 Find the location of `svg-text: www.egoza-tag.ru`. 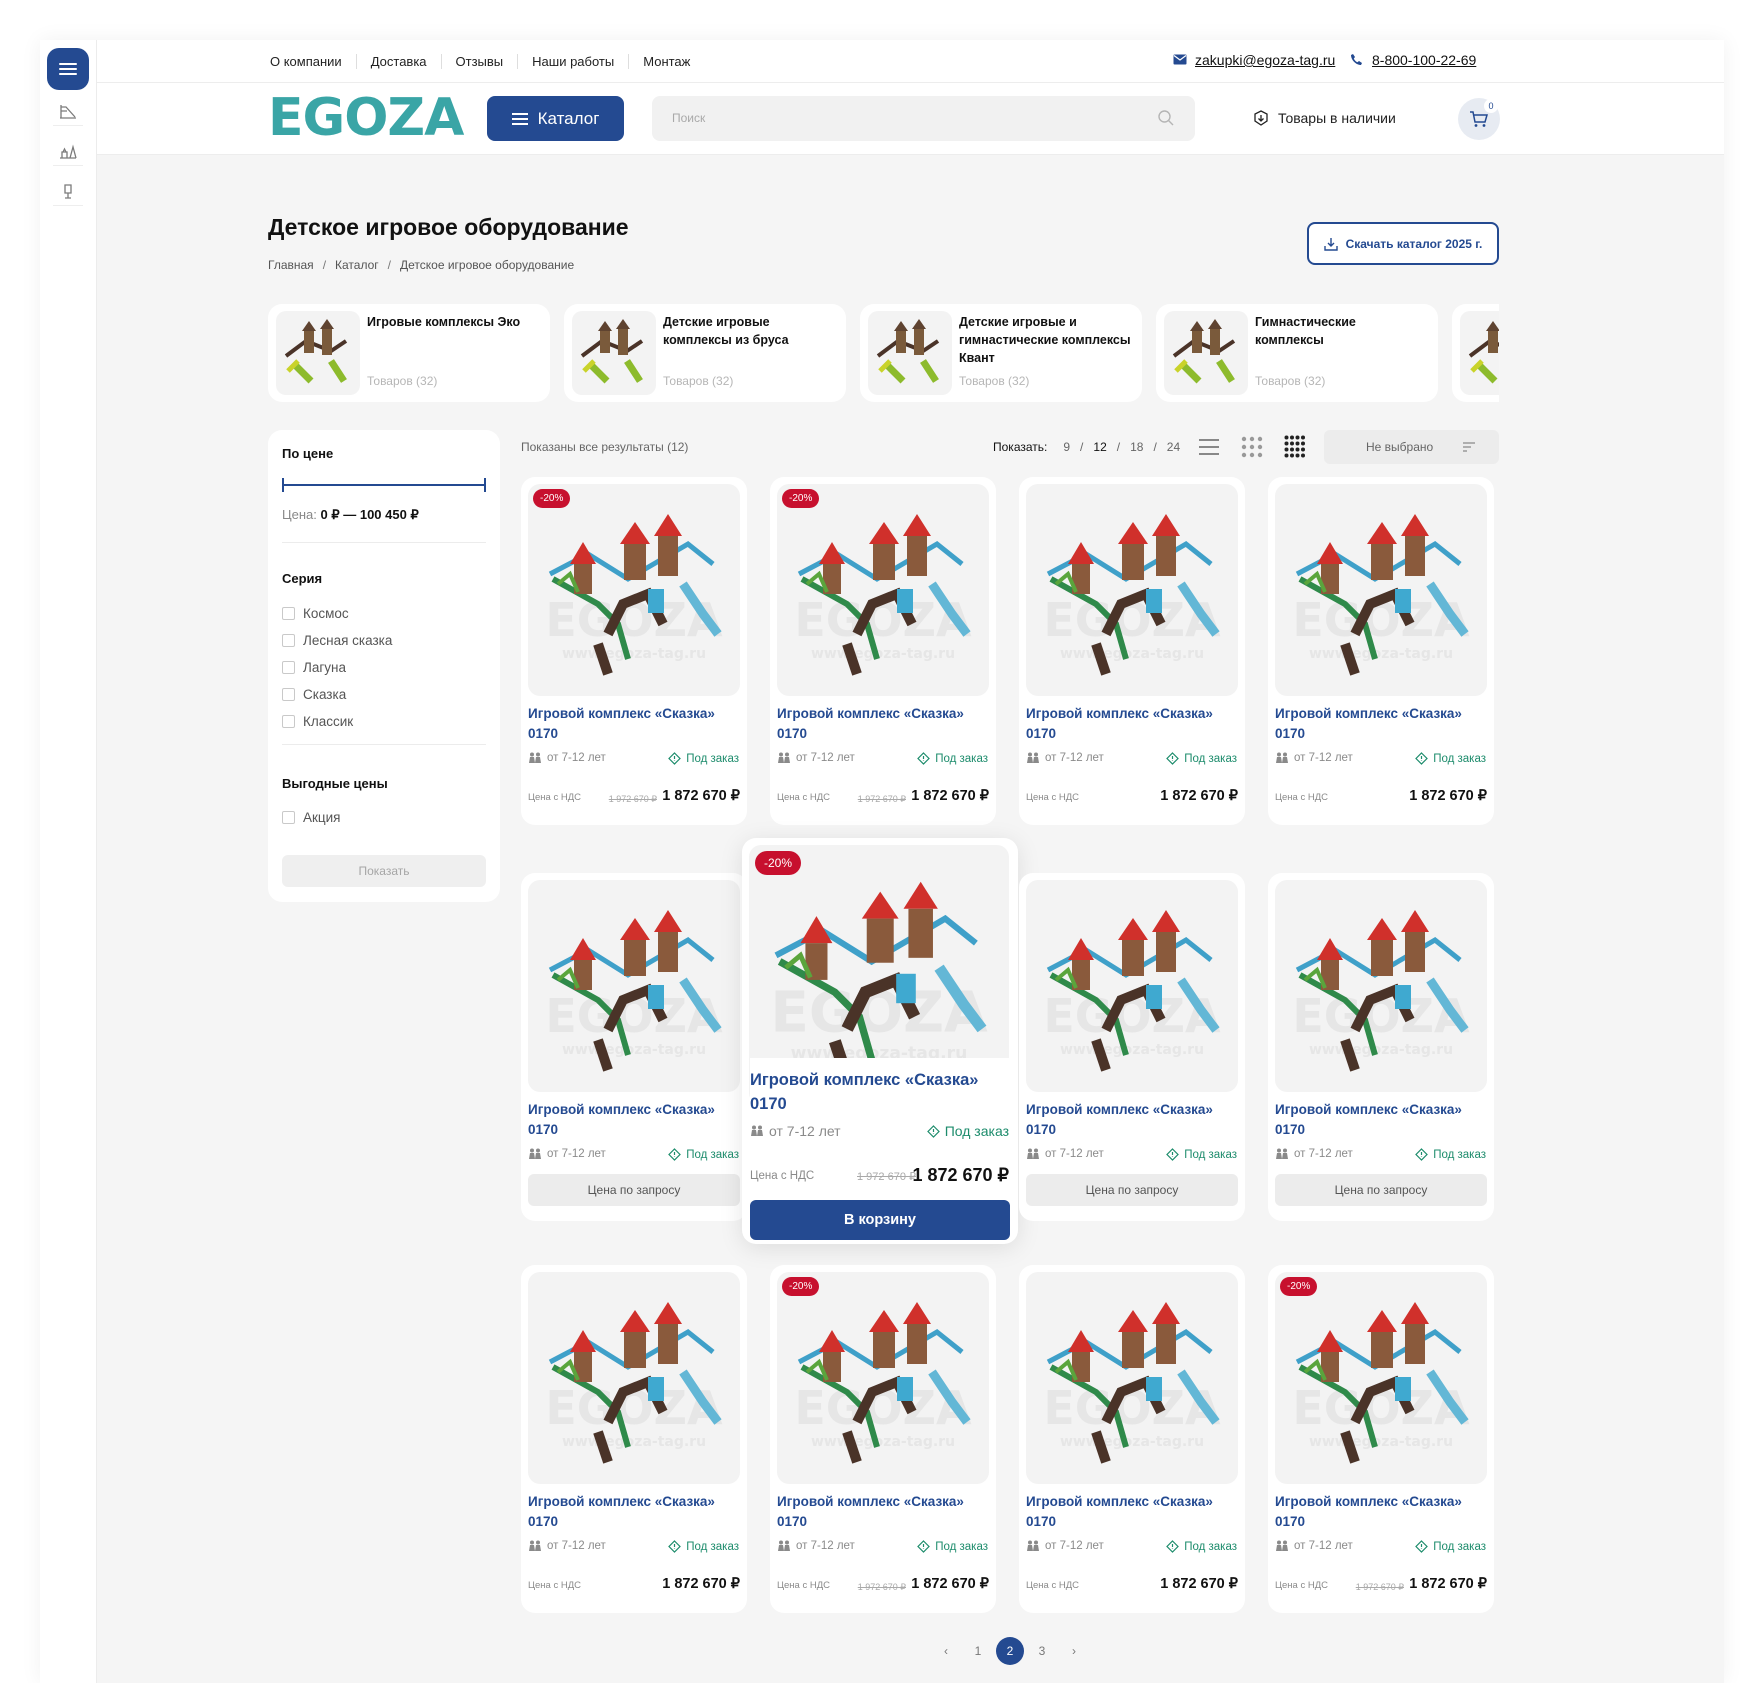

svg-text: www.egoza-tag.ru is located at coordinates (1132, 654).